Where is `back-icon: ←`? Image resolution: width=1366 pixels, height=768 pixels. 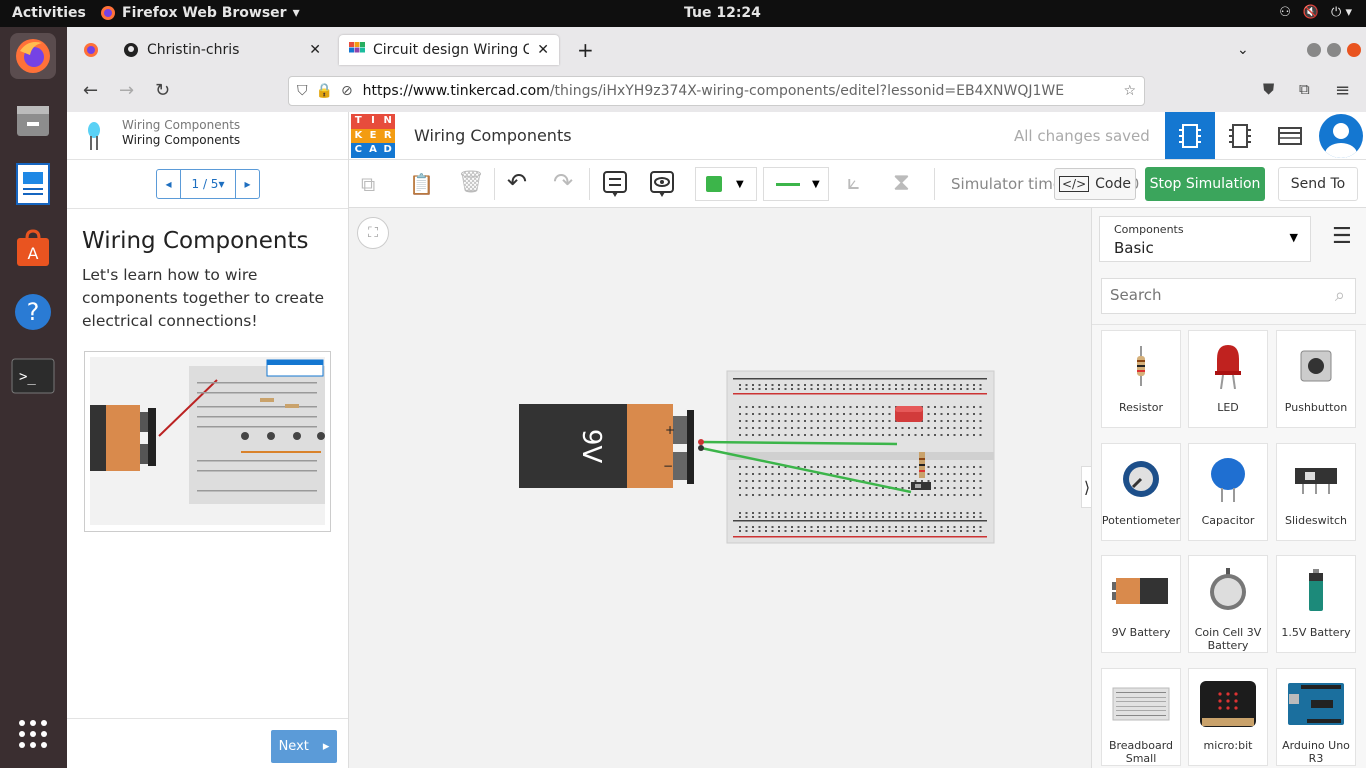
back-icon: ← is located at coordinates (90, 90).